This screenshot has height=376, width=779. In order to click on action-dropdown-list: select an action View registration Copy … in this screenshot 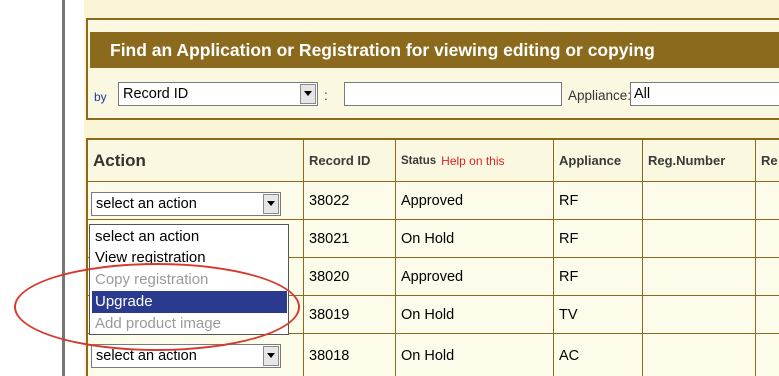, I will do `click(189, 279)`.